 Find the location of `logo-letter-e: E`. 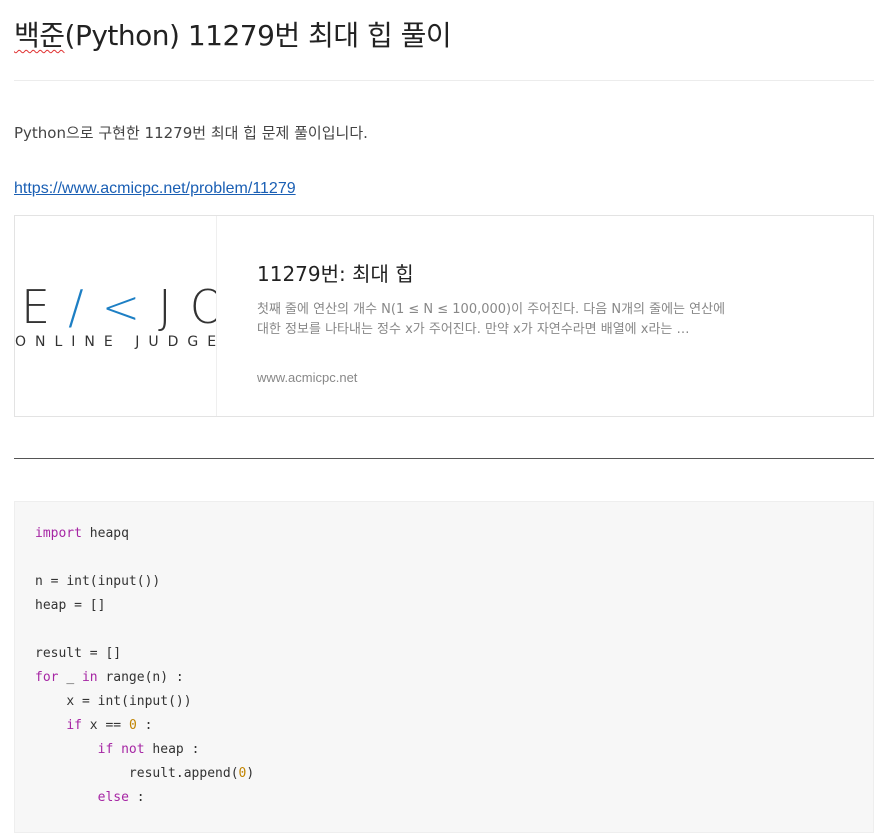

logo-letter-e: E is located at coordinates (45, 307).